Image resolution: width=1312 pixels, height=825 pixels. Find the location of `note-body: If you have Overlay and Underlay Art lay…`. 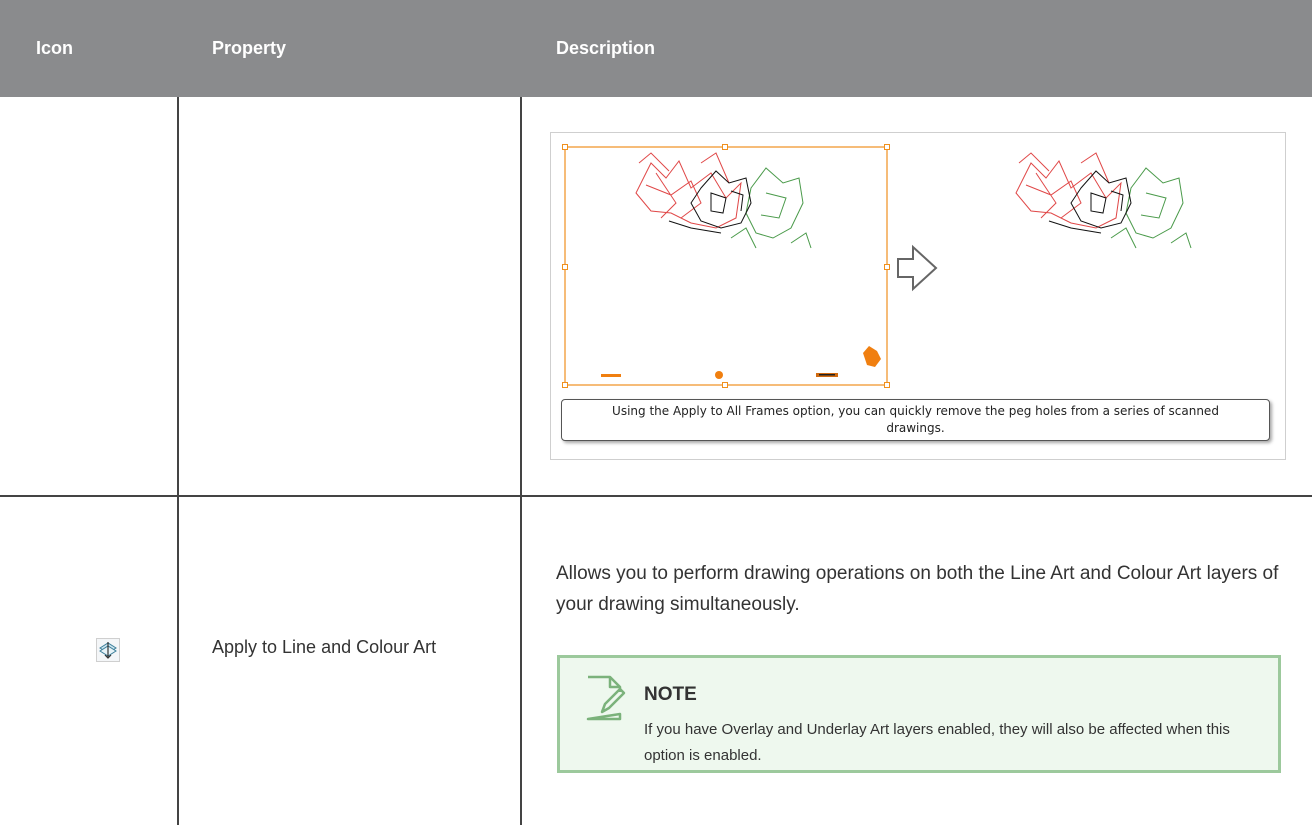

note-body: If you have Overlay and Underlay Art lay… is located at coordinates (937, 742).